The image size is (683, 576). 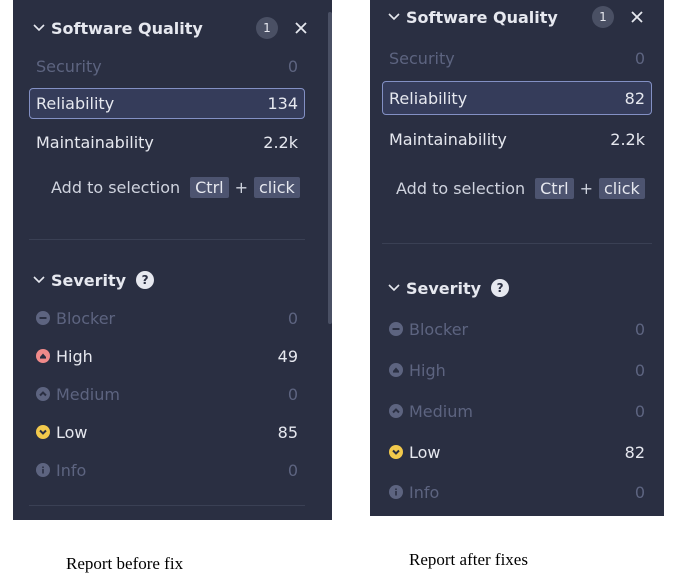 I want to click on facet-count: 134, so click(x=282, y=103).